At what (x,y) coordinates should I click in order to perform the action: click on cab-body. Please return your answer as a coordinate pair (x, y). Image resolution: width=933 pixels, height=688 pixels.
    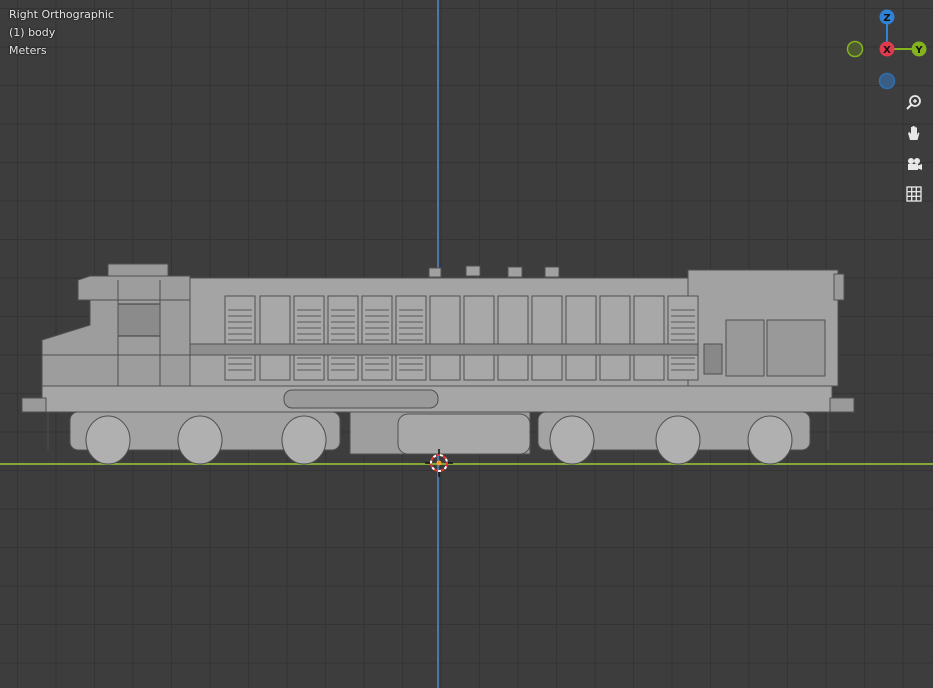
    Looking at the image, I should click on (116, 331).